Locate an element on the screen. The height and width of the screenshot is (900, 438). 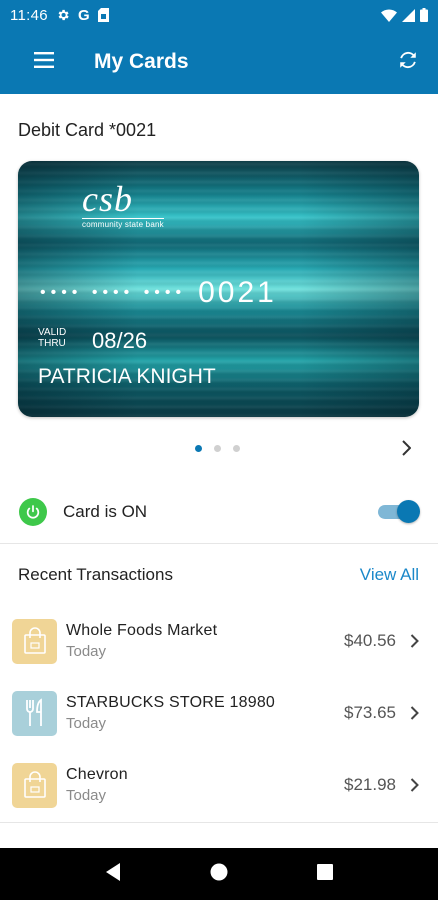
pager-dot-active is located at coordinates (198, 448).